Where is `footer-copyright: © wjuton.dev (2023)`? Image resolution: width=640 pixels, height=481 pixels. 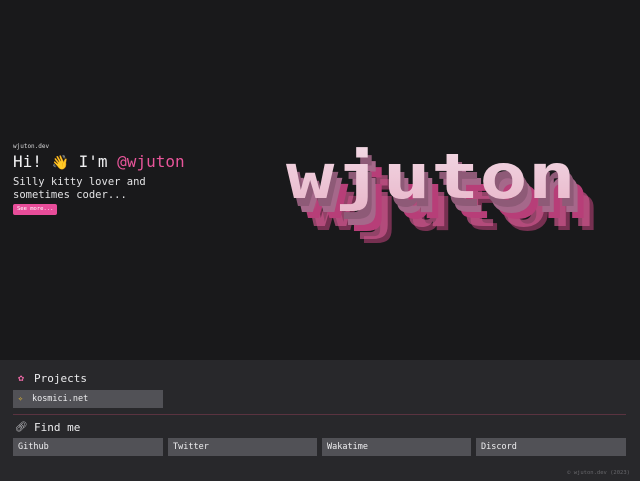
footer-copyright: © wjuton.dev (2023) is located at coordinates (598, 473).